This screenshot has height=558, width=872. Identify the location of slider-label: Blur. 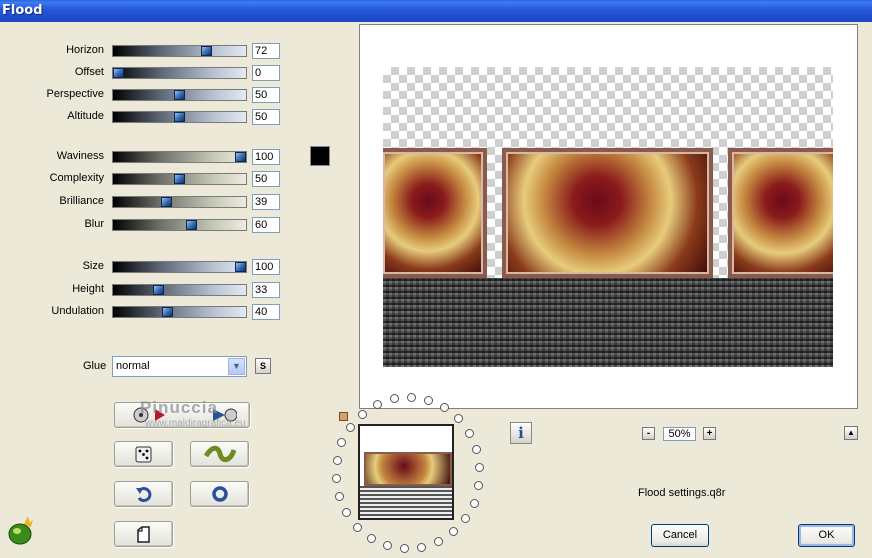
(94, 224).